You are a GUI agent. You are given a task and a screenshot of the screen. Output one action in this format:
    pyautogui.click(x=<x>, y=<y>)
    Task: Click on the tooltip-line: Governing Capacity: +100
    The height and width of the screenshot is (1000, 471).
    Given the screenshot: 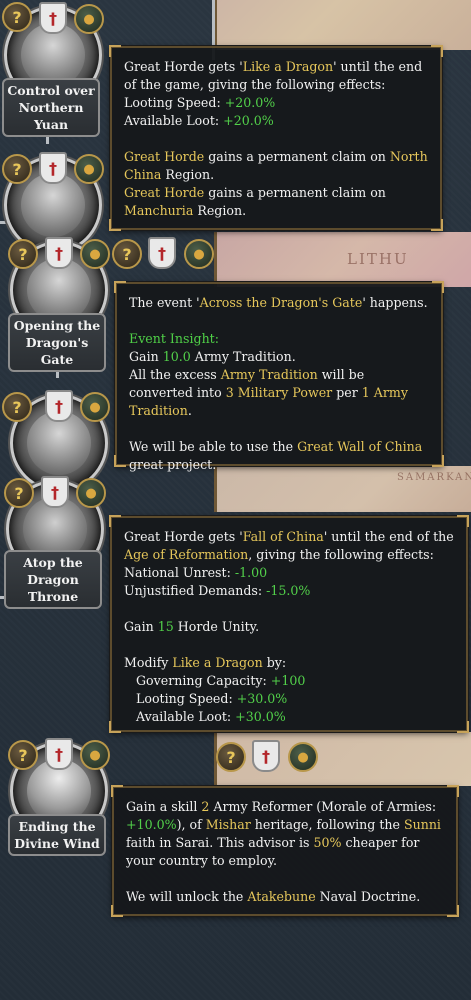 What is the action you would take?
    pyautogui.click(x=221, y=680)
    